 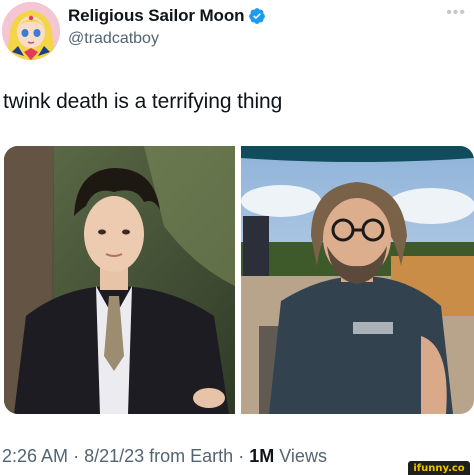 What do you see at coordinates (156, 16) in the screenshot?
I see `display-name: Religious Sailor Moon` at bounding box center [156, 16].